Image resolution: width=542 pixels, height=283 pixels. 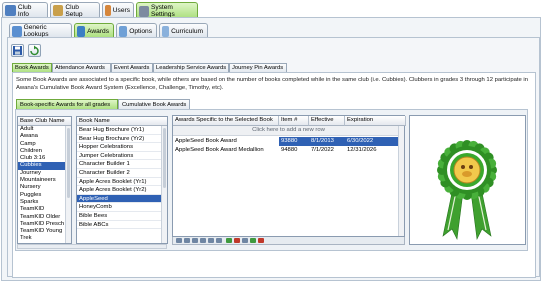 What do you see at coordinates (81, 31) in the screenshot?
I see `awards-icon` at bounding box center [81, 31].